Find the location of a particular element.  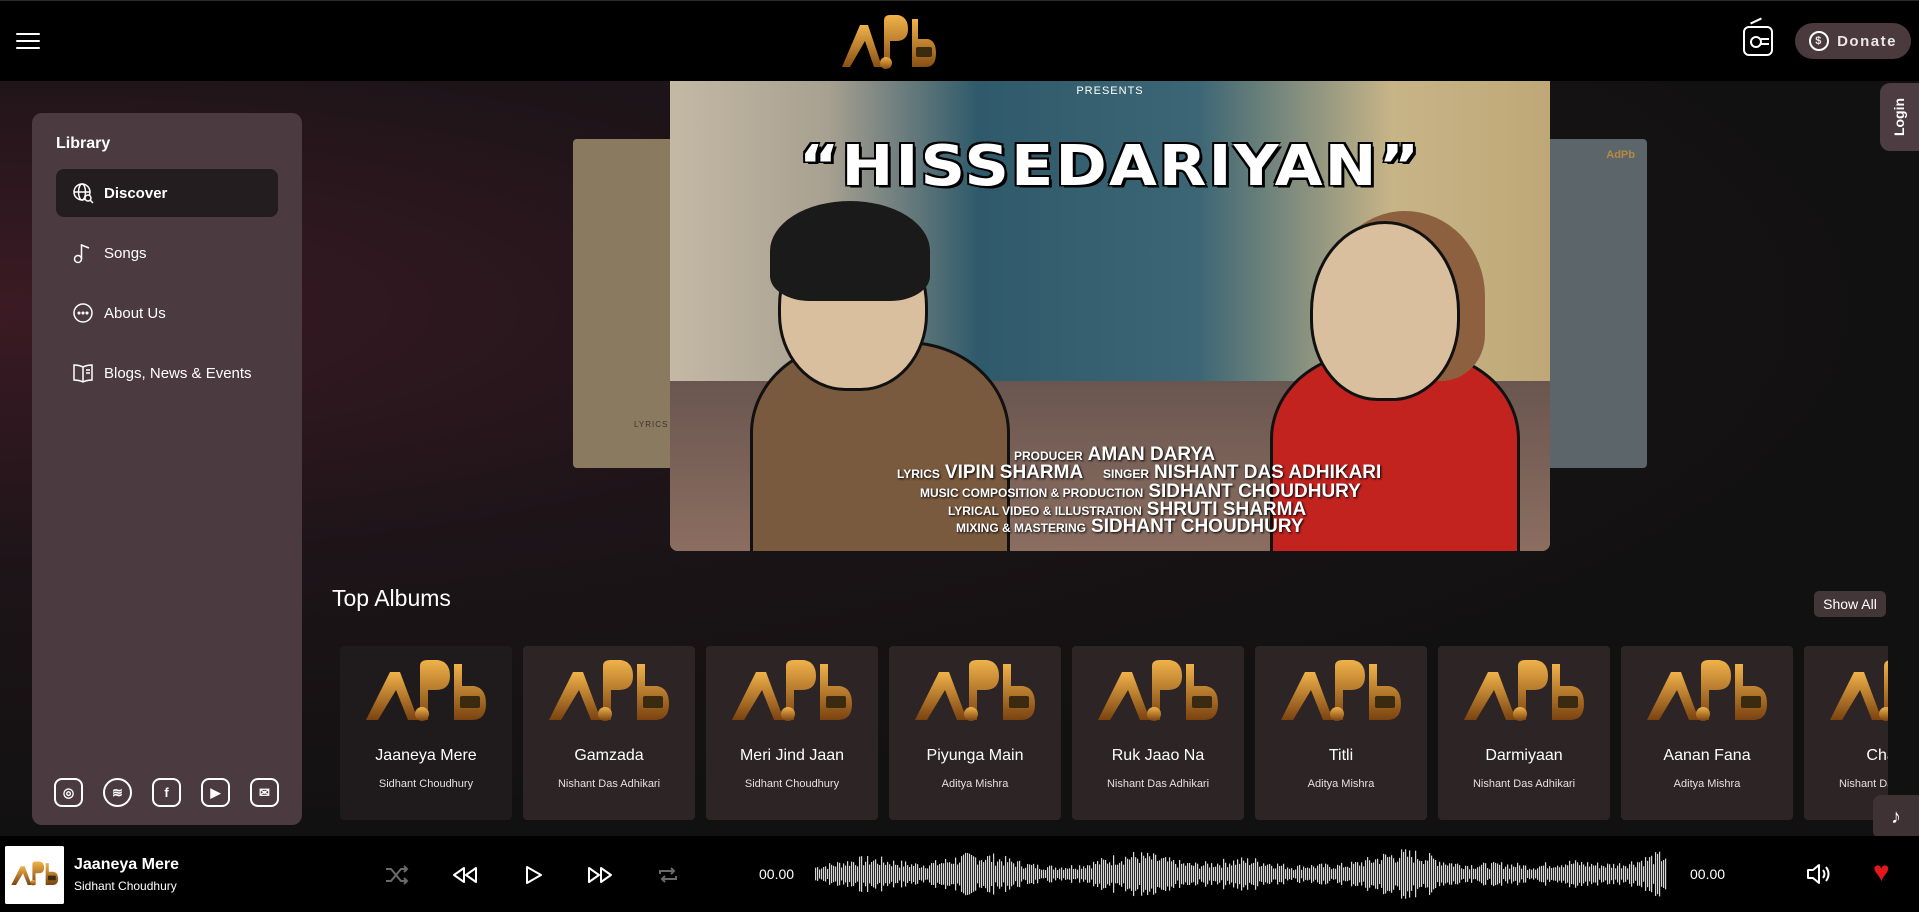

social-links: ◎ ≋ f ▶ ✉ is located at coordinates (166, 792).